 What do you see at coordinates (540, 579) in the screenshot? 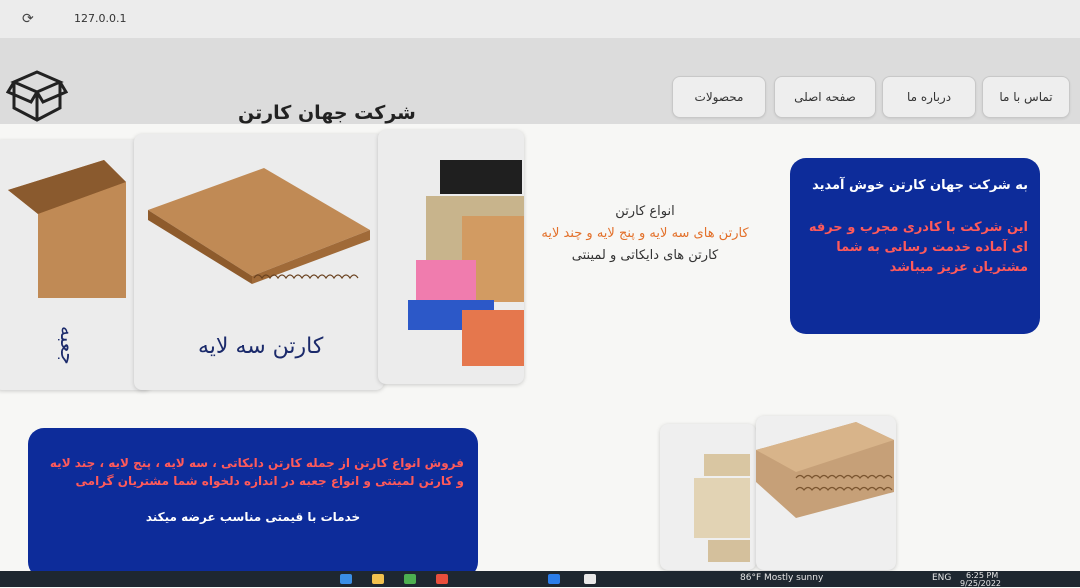
I see `os-taskbar: 86°F Mostly sunny ENG 6:25 PM 9/25/2022` at bounding box center [540, 579].